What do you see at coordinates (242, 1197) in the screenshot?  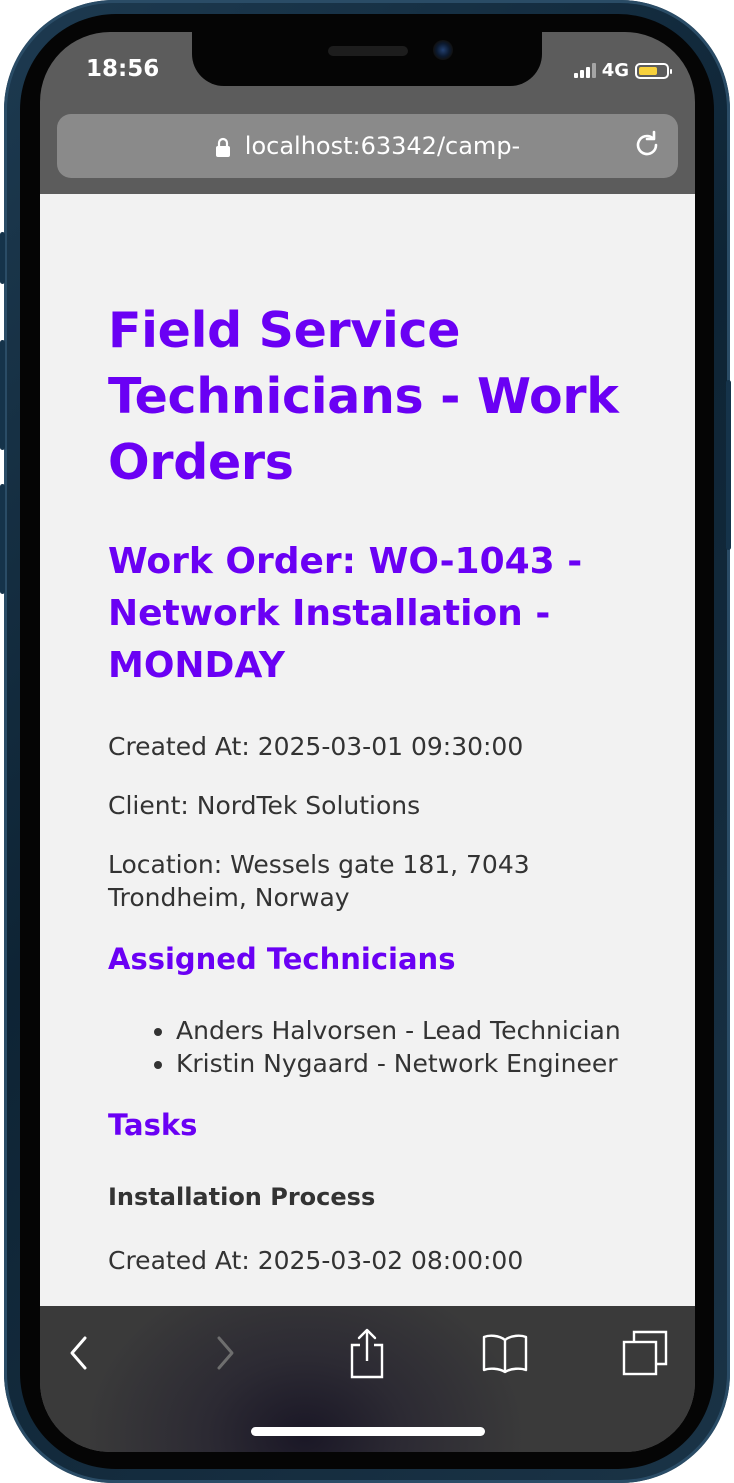 I see `task-title: Installation Process` at bounding box center [242, 1197].